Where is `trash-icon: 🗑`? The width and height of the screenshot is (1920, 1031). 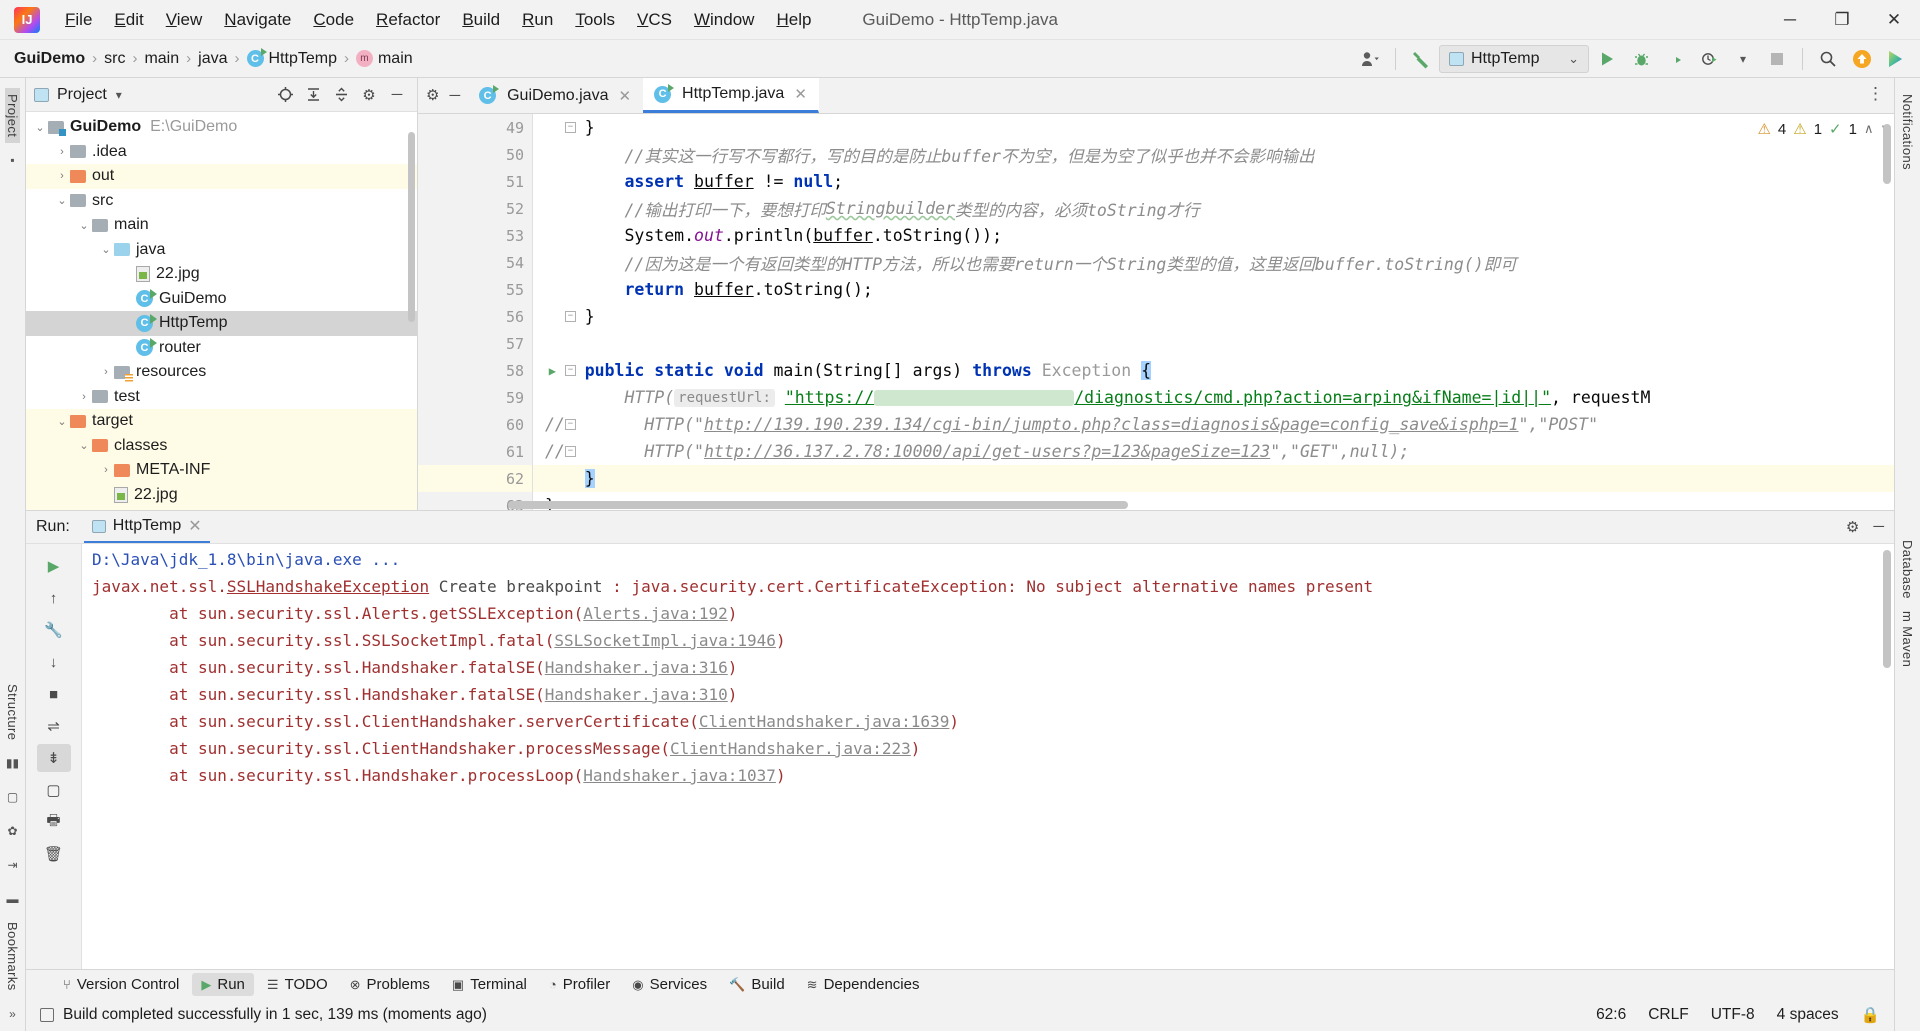 trash-icon: 🗑 is located at coordinates (54, 854).